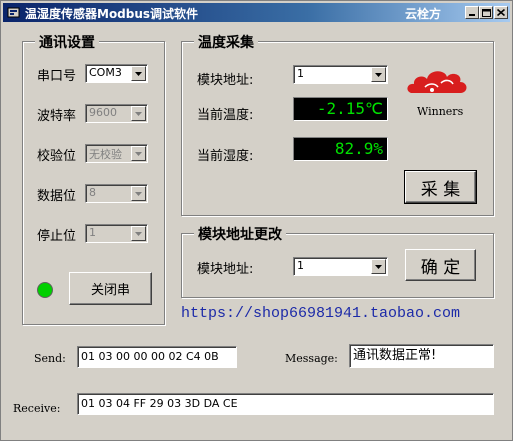  I want to click on databits-label: 数据位, so click(57, 196).